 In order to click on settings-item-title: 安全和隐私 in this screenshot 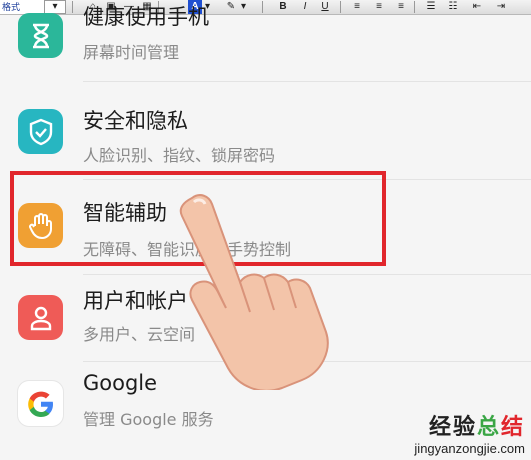, I will do `click(135, 121)`.